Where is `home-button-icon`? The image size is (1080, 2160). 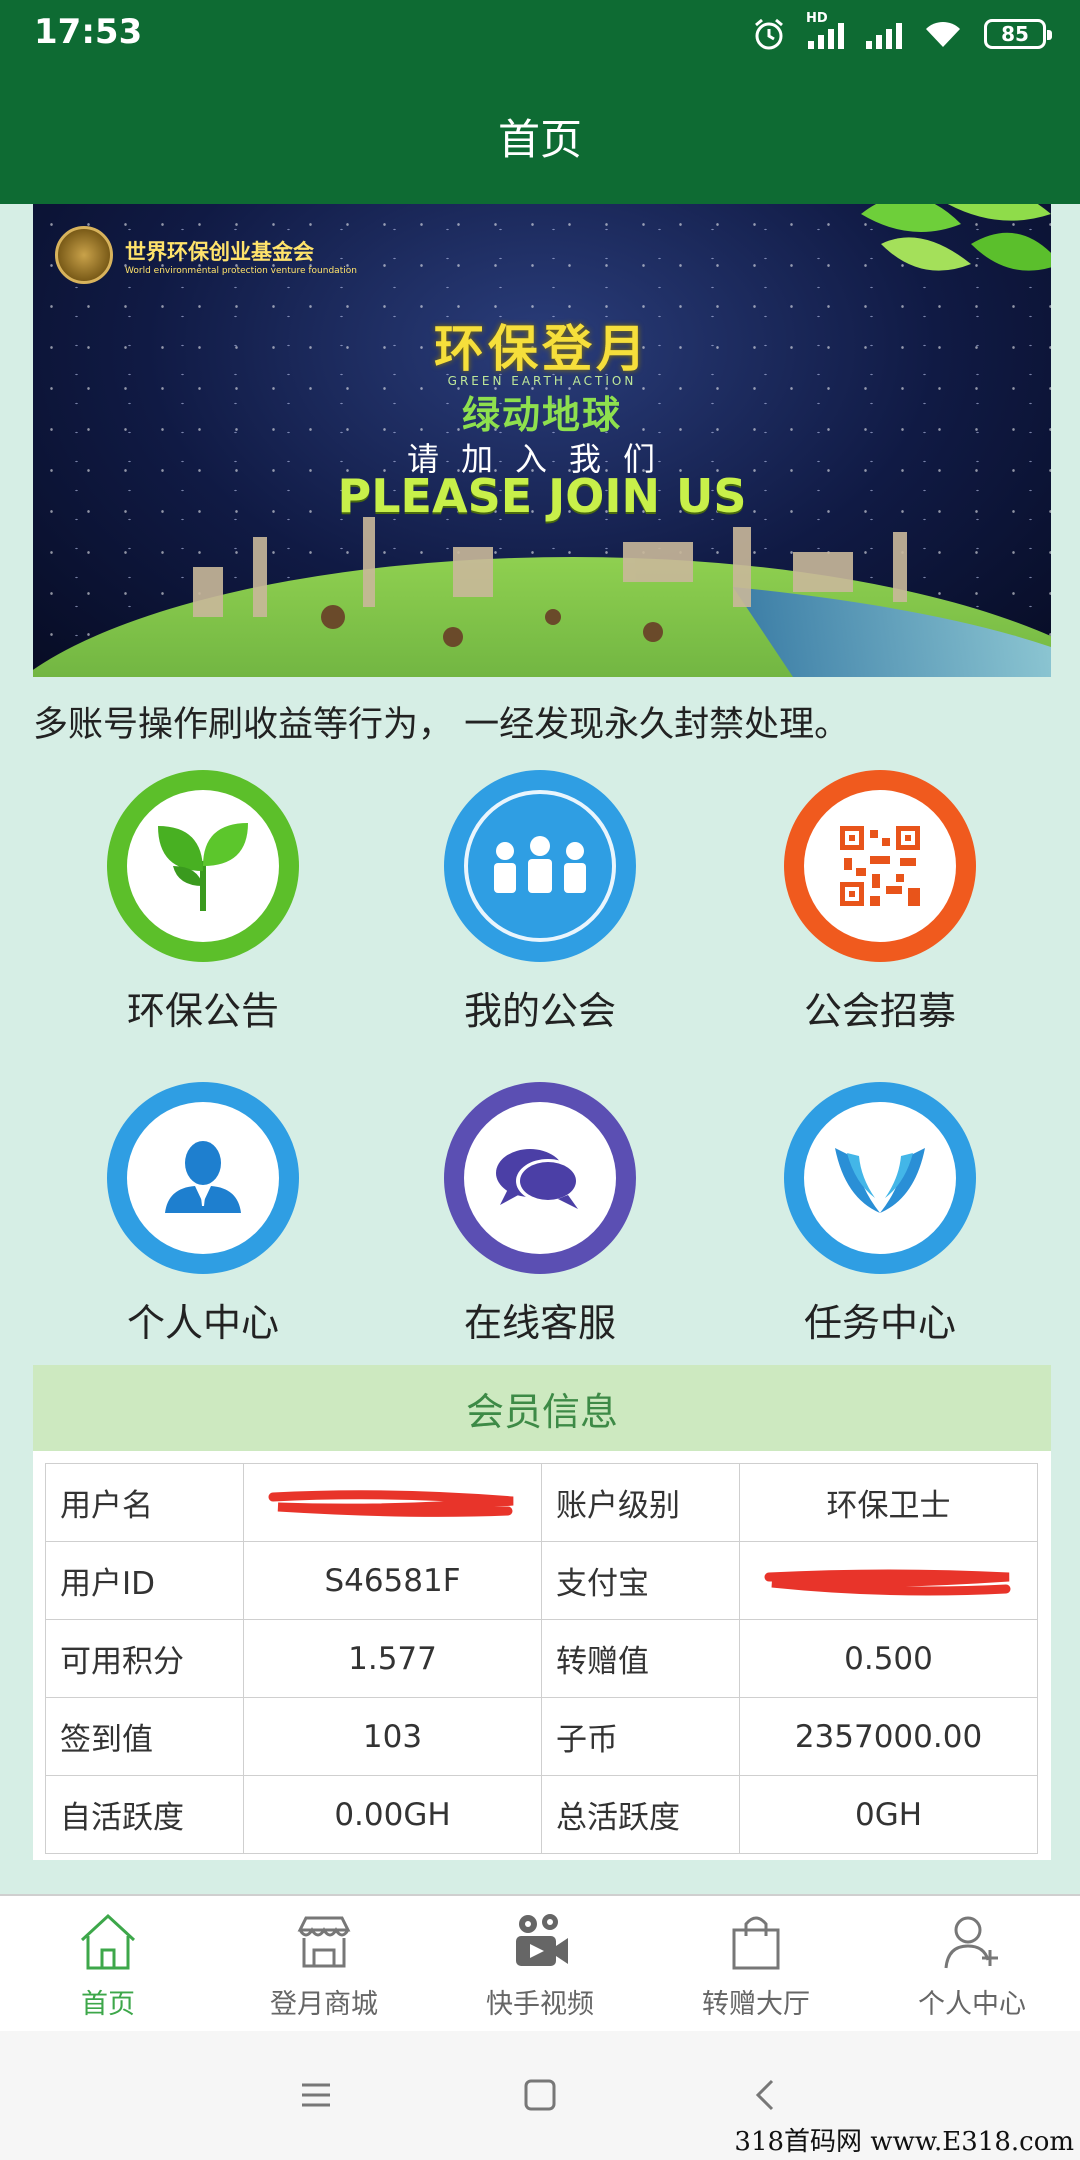
home-button-icon is located at coordinates (540, 2095).